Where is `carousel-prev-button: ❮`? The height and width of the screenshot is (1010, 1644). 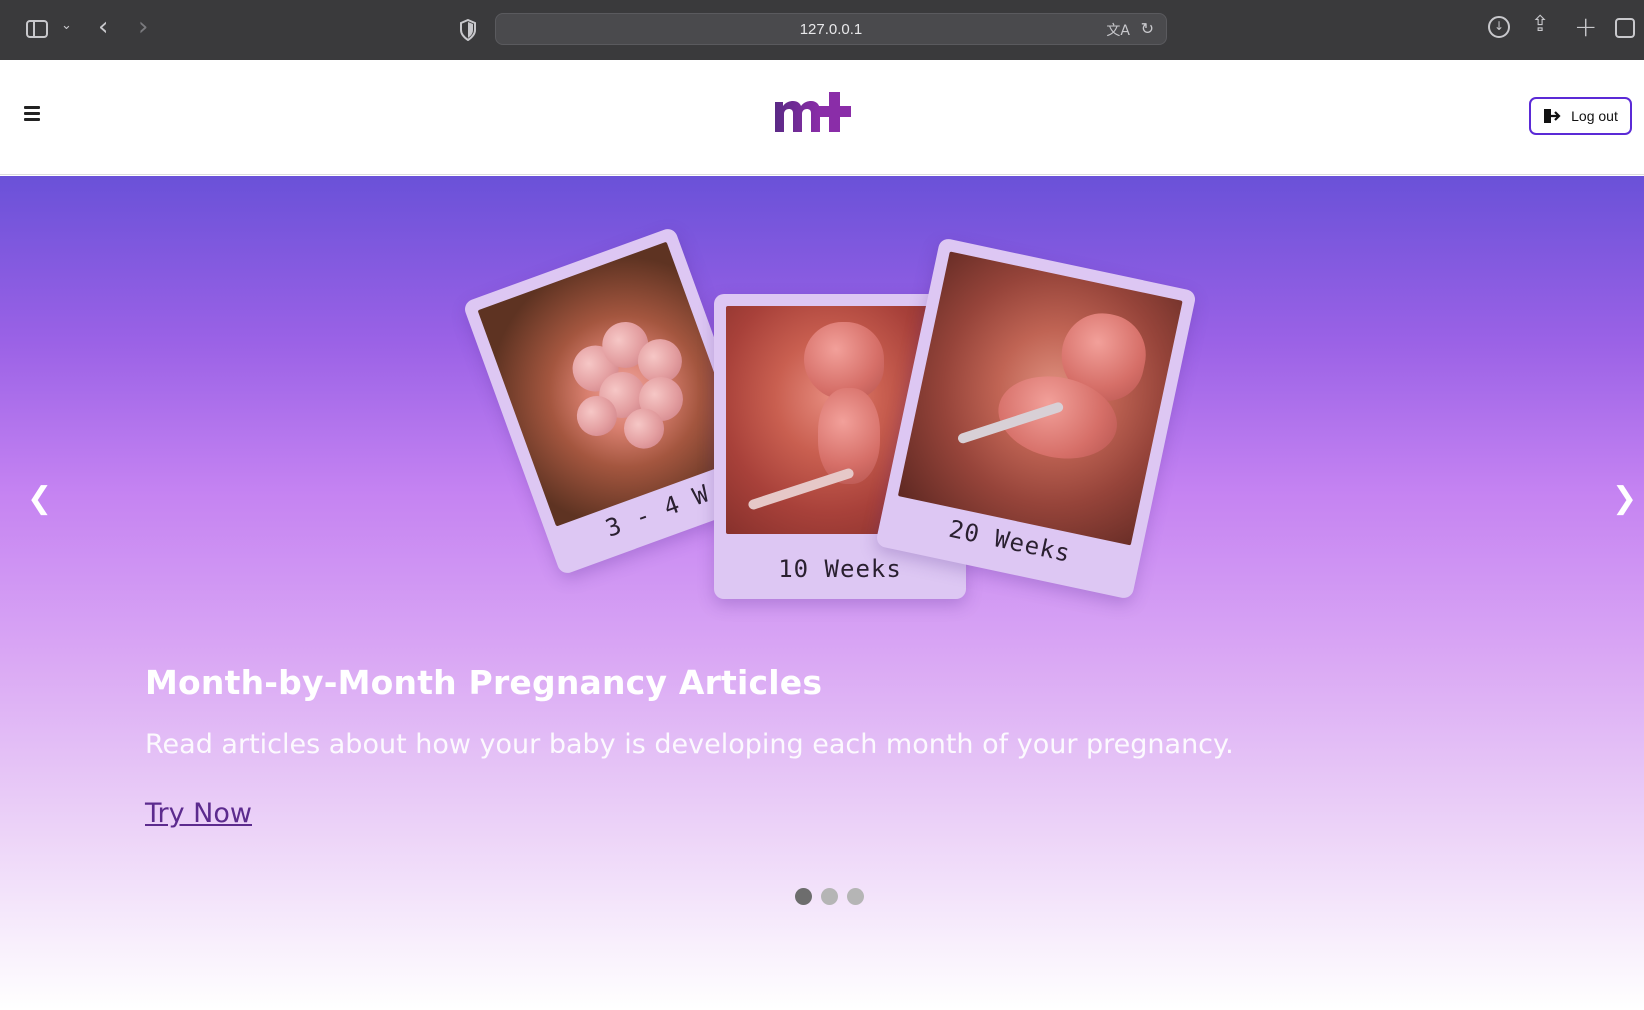
carousel-prev-button: ❮ is located at coordinates (39, 498).